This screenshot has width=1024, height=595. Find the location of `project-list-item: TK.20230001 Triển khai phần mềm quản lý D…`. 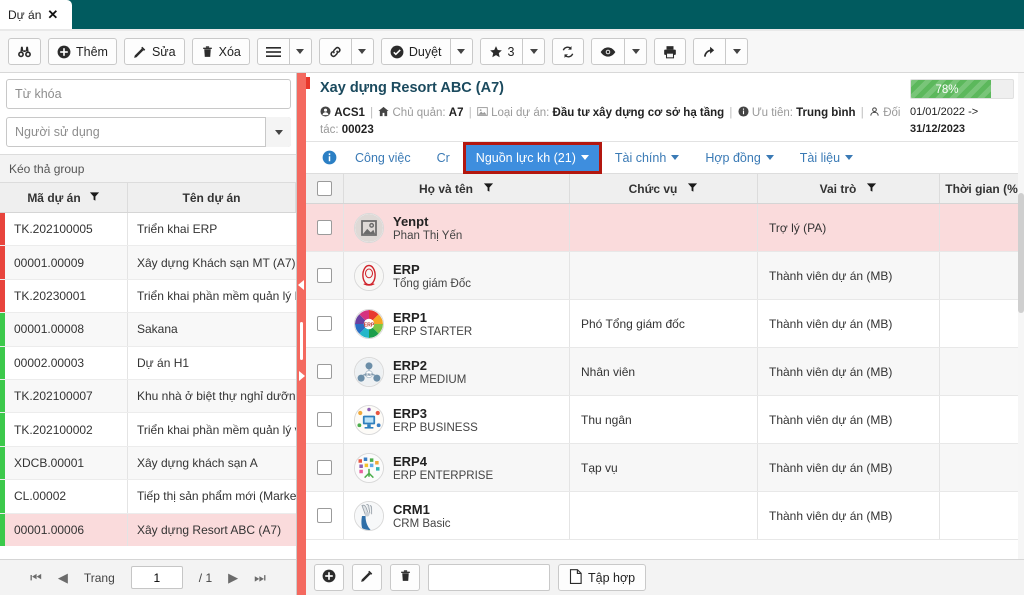

project-list-item: TK.20230001 Triển khai phần mềm quản lý D… is located at coordinates (148, 296).